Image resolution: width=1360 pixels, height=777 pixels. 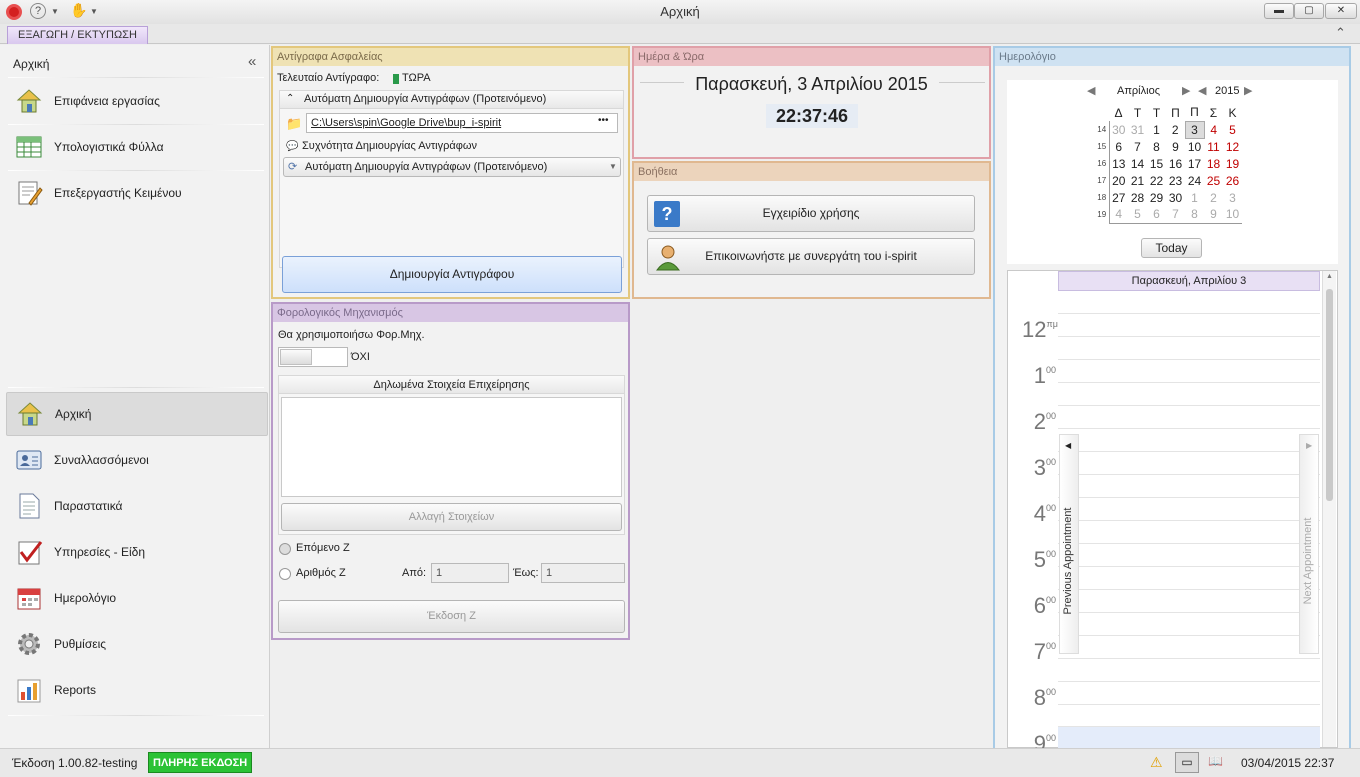 What do you see at coordinates (137, 147) in the screenshot?
I see `nav-item-spreadsheets: Υπολογιστικά Φύλλα` at bounding box center [137, 147].